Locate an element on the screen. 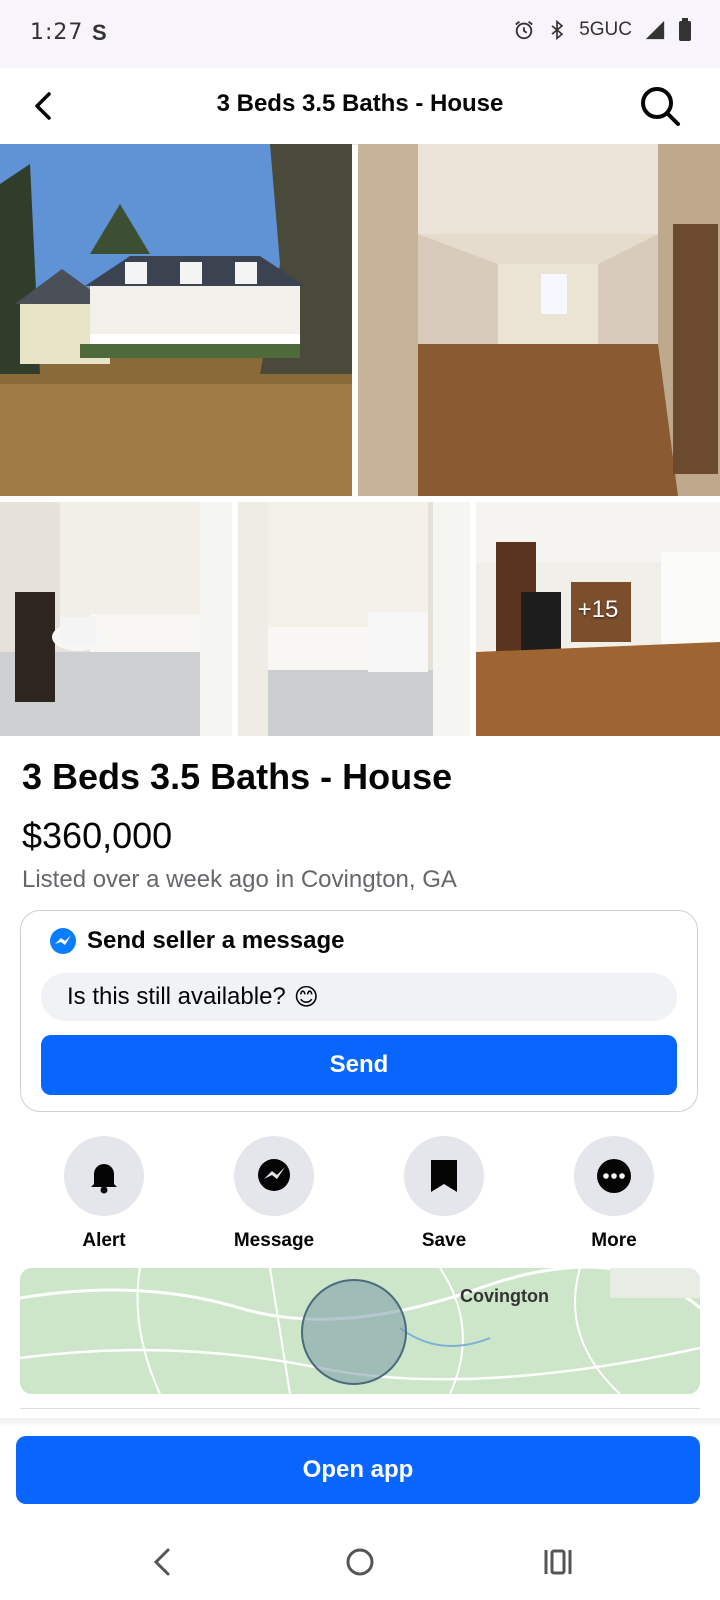  bluetooth-icon is located at coordinates (557, 30).